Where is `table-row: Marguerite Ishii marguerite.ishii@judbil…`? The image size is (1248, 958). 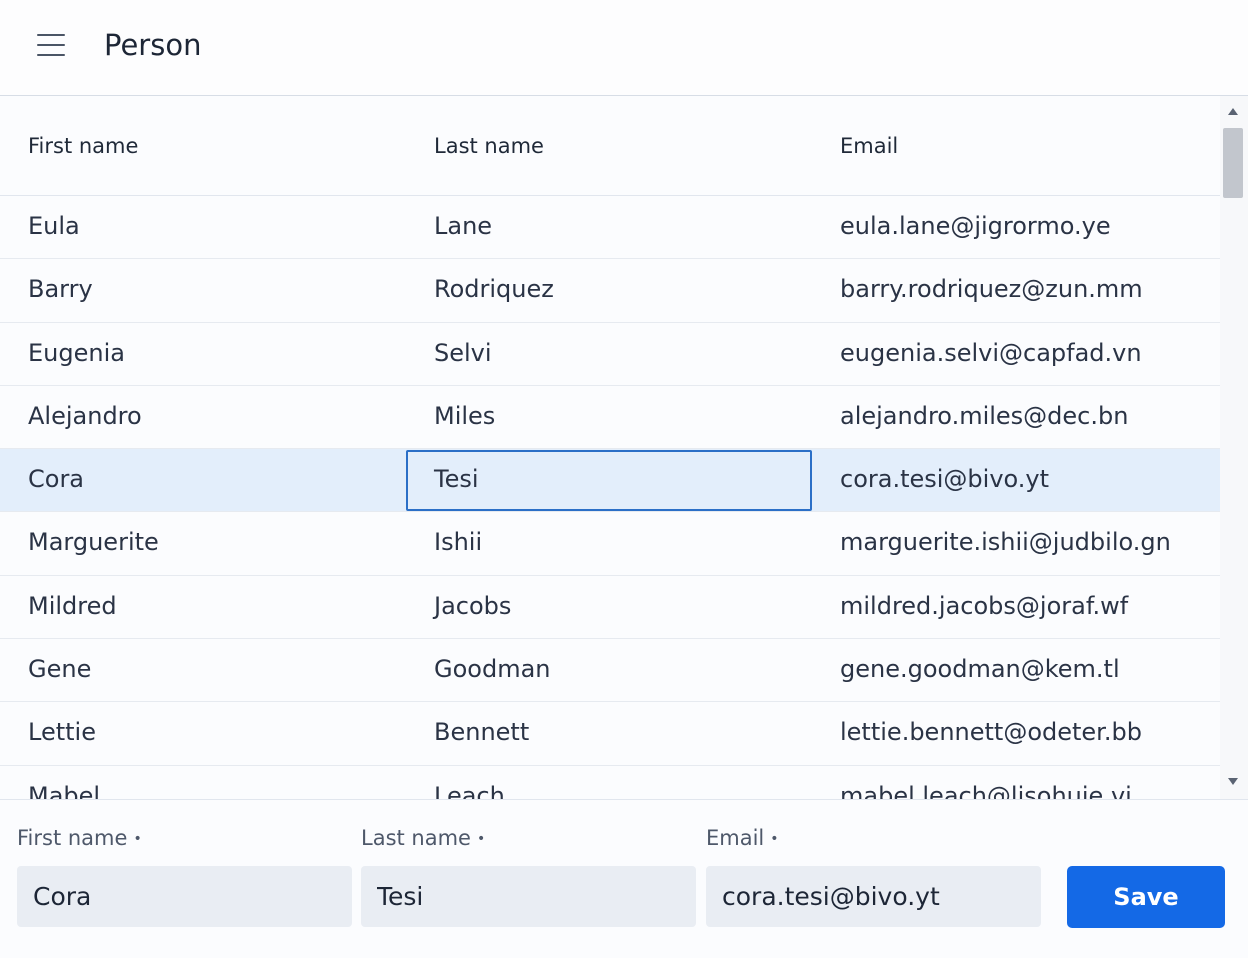 table-row: Marguerite Ishii marguerite.ishii@judbil… is located at coordinates (610, 544).